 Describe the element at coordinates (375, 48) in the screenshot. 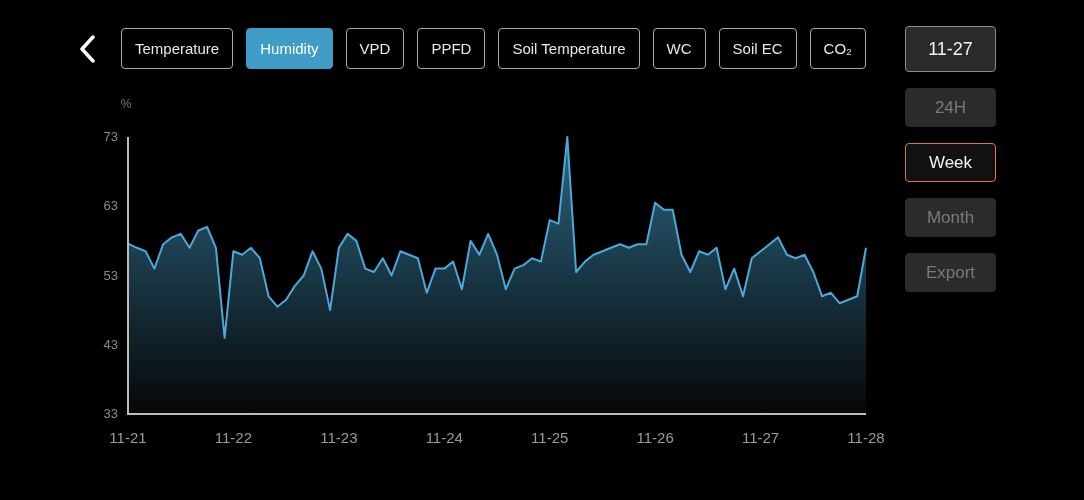

I see `metric-tab: VPD` at that location.